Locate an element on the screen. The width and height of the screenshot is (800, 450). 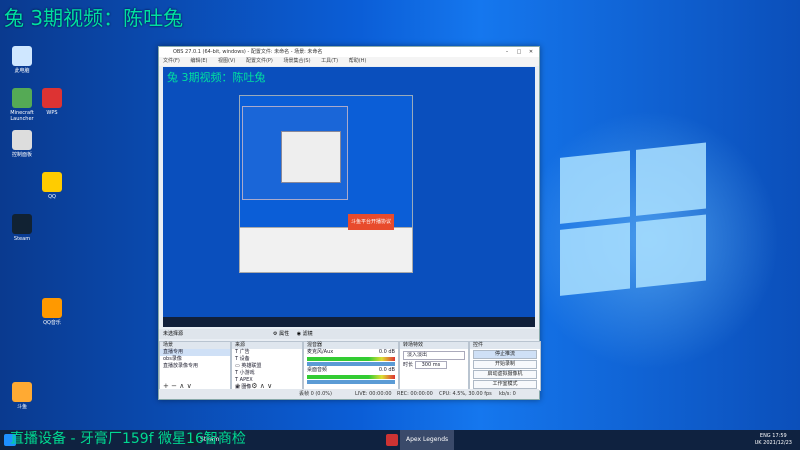
scenes-panel: 场景 直播专用 obs录像 直播放录像专用 + − ∧ ∨ is located at coordinates (195, 366).